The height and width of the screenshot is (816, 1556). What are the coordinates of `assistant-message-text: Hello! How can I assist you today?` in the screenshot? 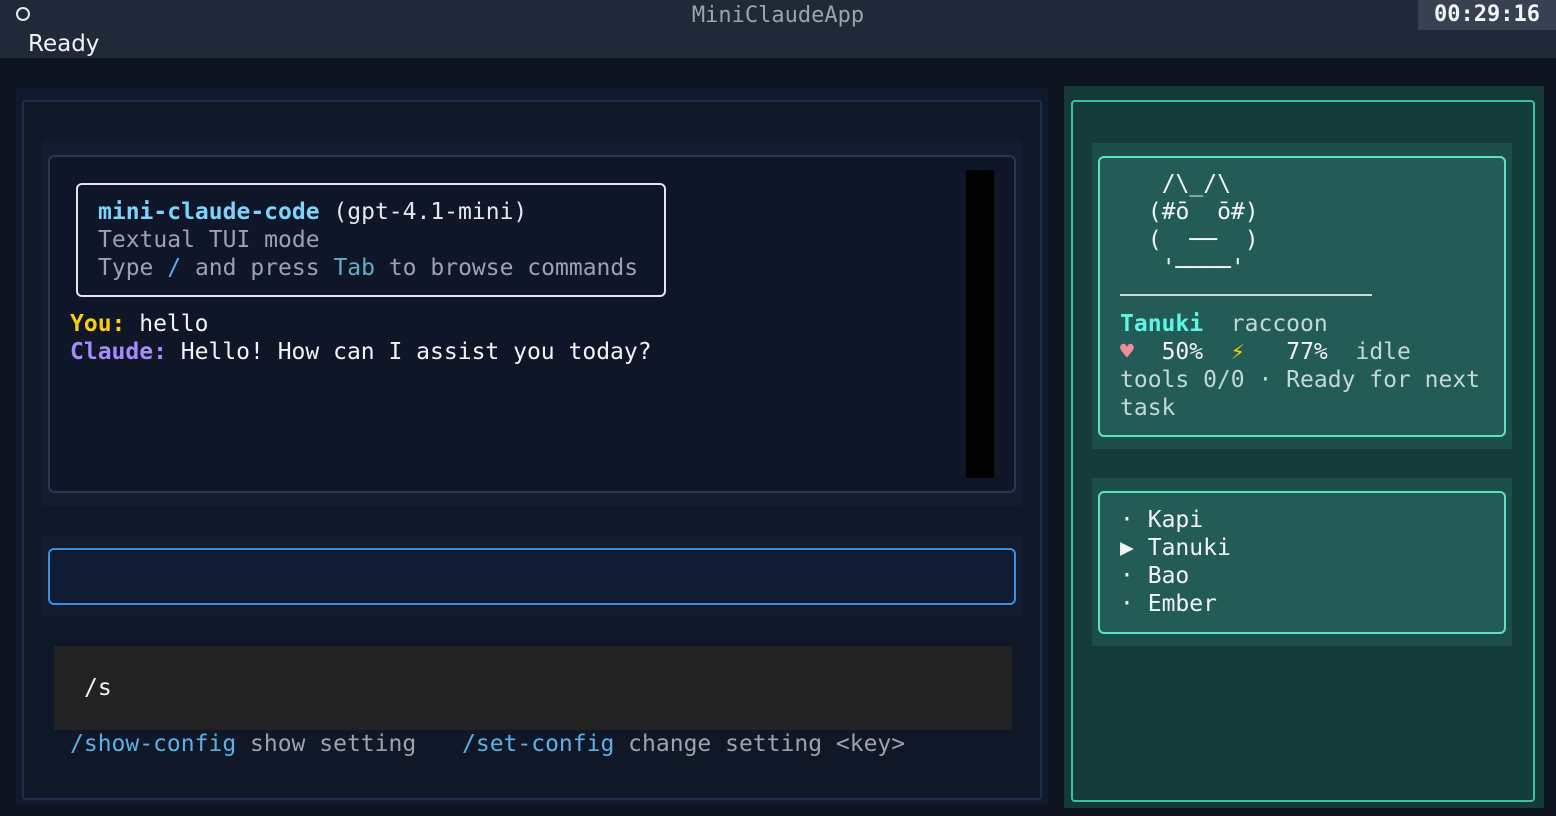 It's located at (409, 352).